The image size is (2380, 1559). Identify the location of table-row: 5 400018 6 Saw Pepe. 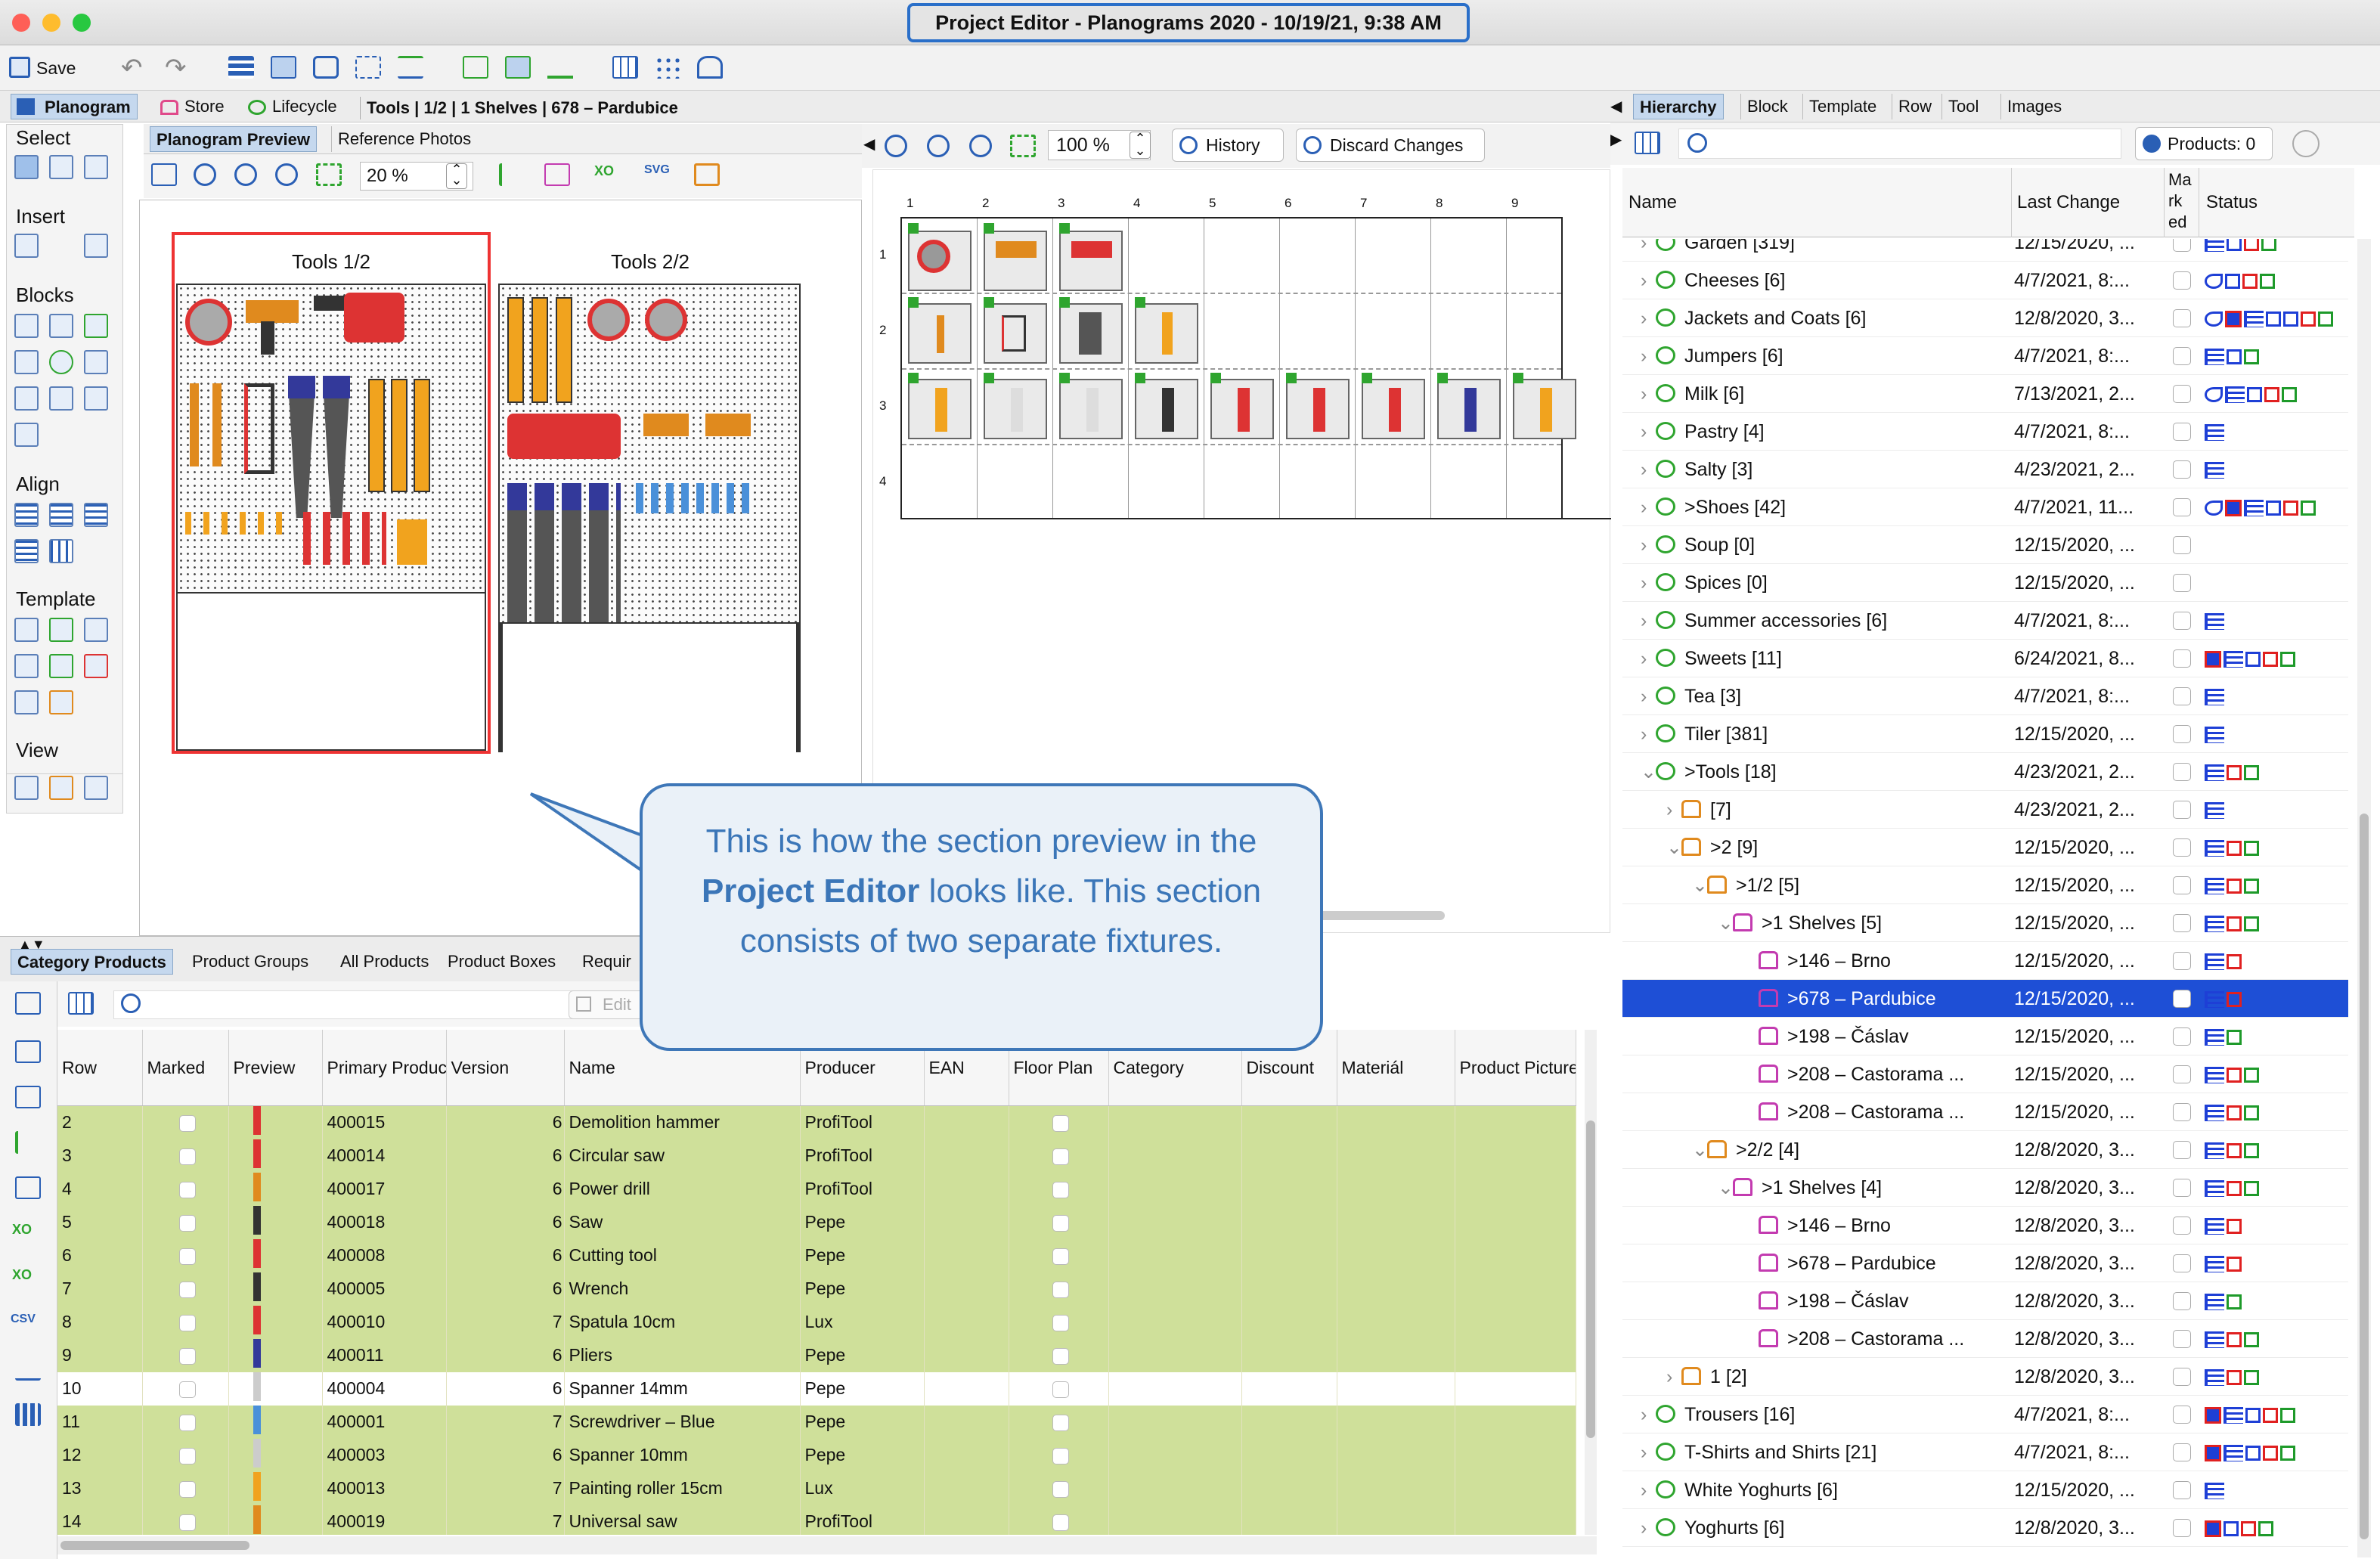
(816, 1222).